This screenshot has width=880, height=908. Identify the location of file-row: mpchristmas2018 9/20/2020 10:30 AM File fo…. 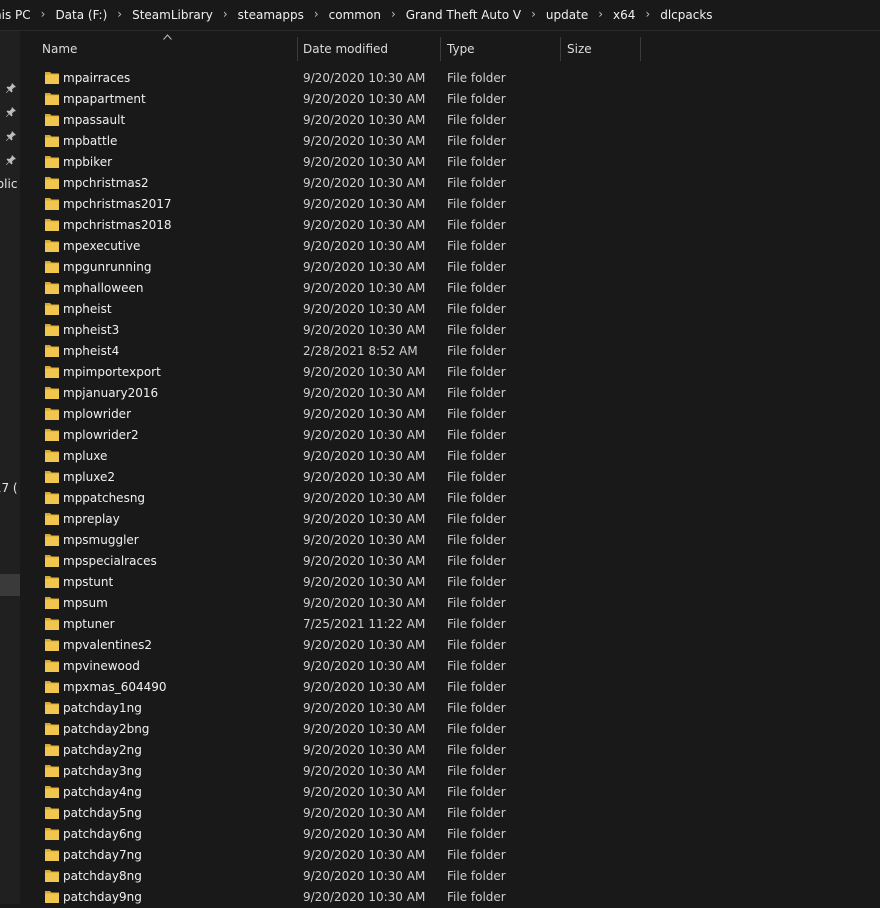
(450, 225).